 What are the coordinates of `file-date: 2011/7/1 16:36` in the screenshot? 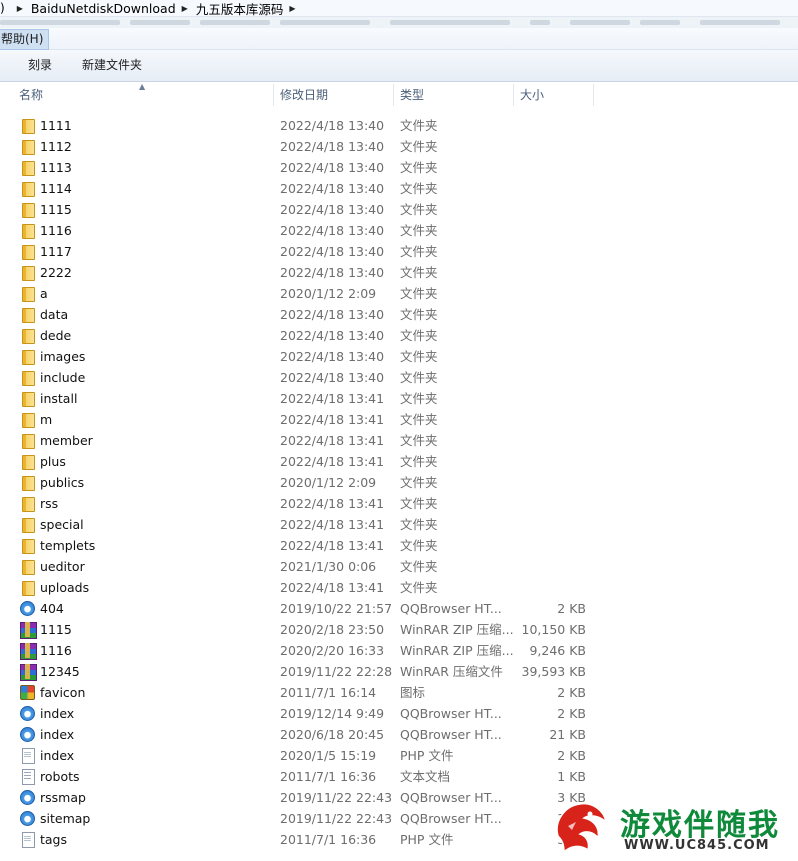 It's located at (328, 839).